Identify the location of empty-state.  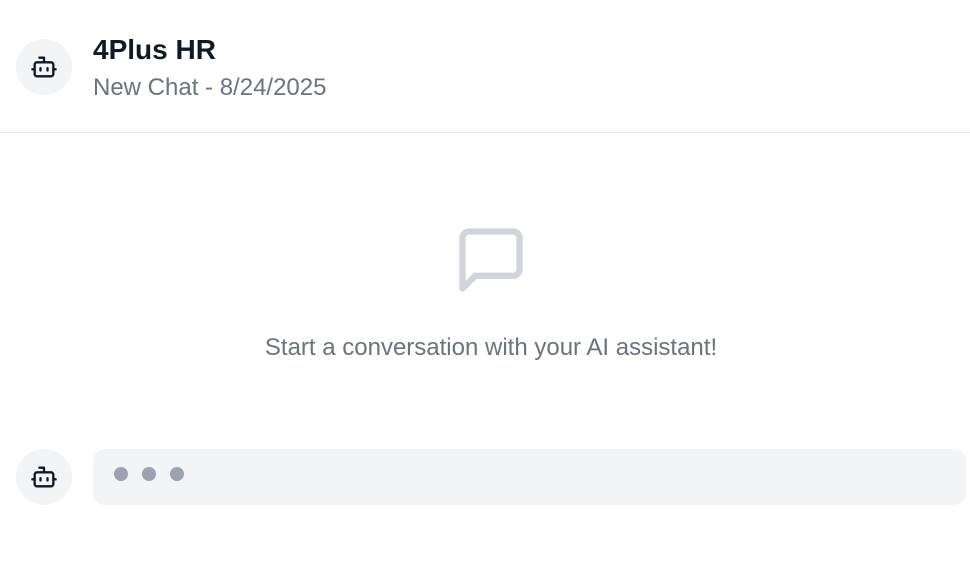
(485, 262).